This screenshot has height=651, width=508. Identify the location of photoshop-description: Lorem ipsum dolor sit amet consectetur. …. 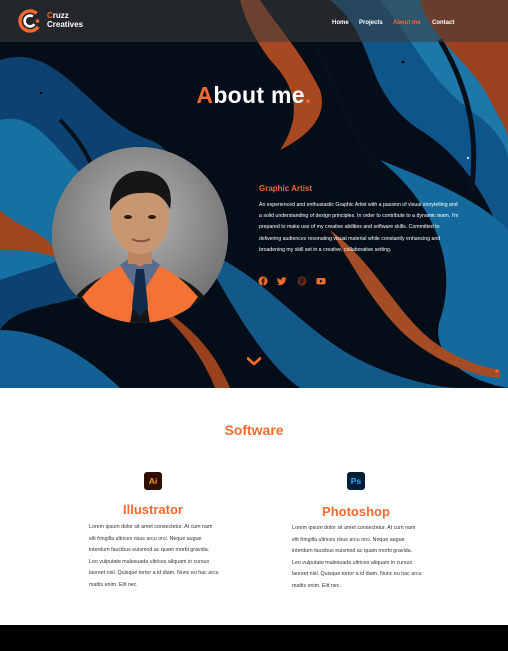
(357, 557).